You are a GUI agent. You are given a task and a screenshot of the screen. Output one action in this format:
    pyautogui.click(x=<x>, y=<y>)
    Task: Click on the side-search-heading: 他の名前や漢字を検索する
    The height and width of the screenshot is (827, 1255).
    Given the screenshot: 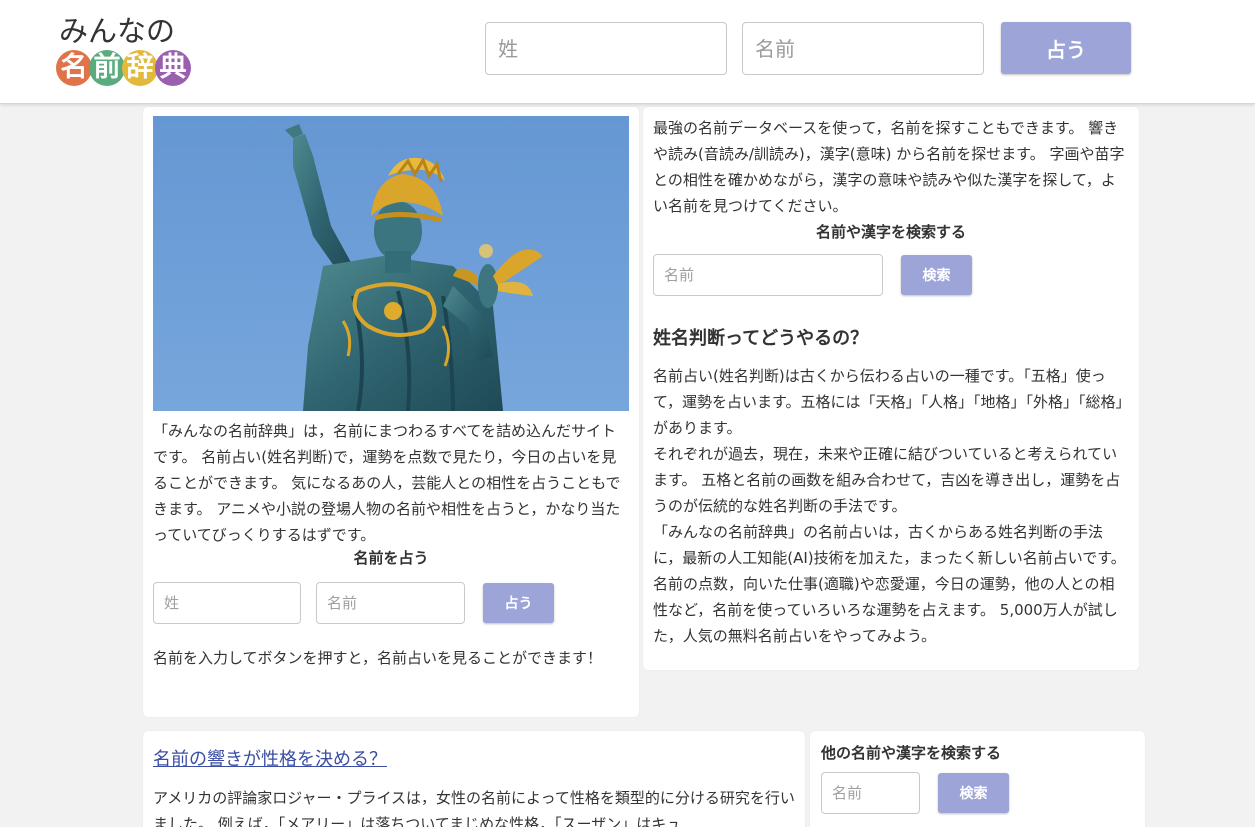 What is the action you would take?
    pyautogui.click(x=911, y=753)
    